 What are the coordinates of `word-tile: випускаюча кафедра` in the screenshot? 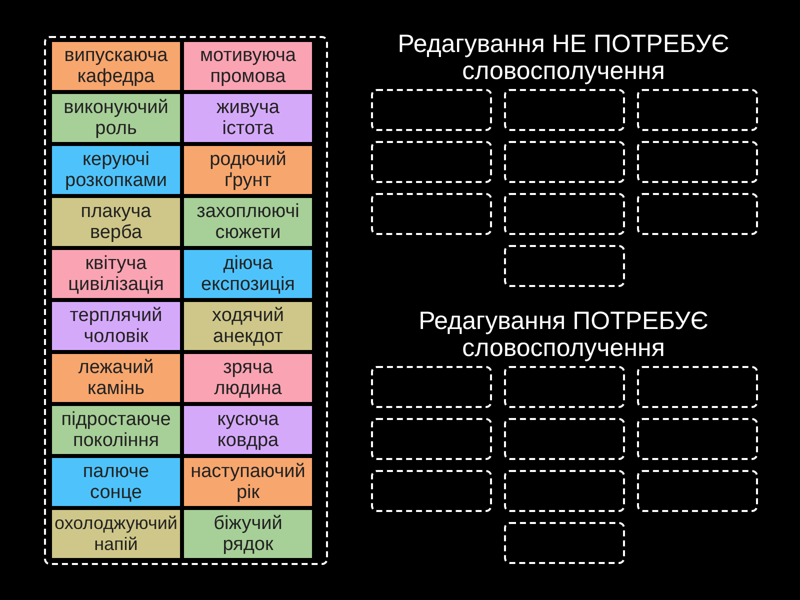 It's located at (116, 66).